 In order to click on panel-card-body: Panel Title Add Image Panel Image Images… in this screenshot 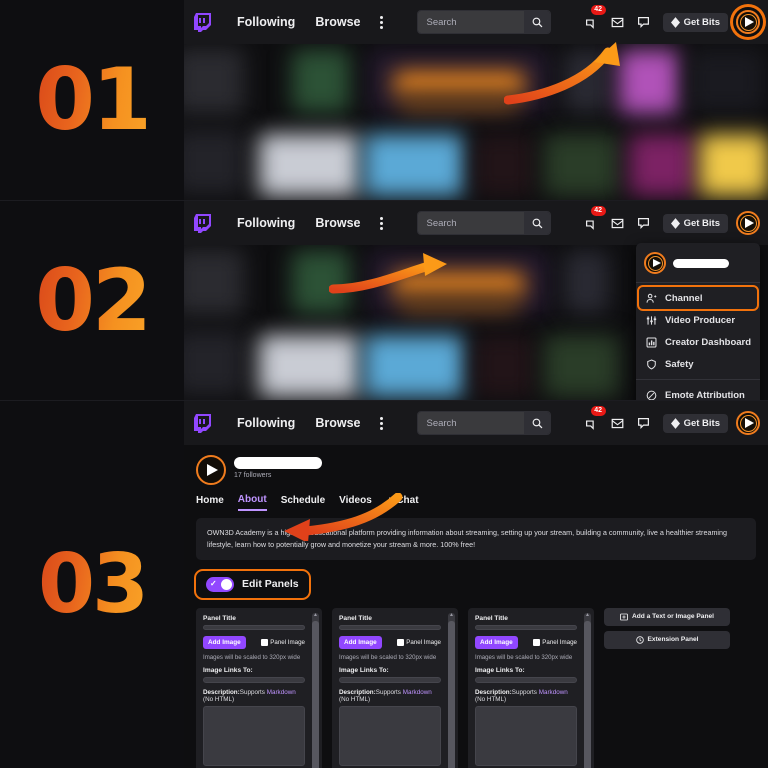, I will do `click(395, 691)`.